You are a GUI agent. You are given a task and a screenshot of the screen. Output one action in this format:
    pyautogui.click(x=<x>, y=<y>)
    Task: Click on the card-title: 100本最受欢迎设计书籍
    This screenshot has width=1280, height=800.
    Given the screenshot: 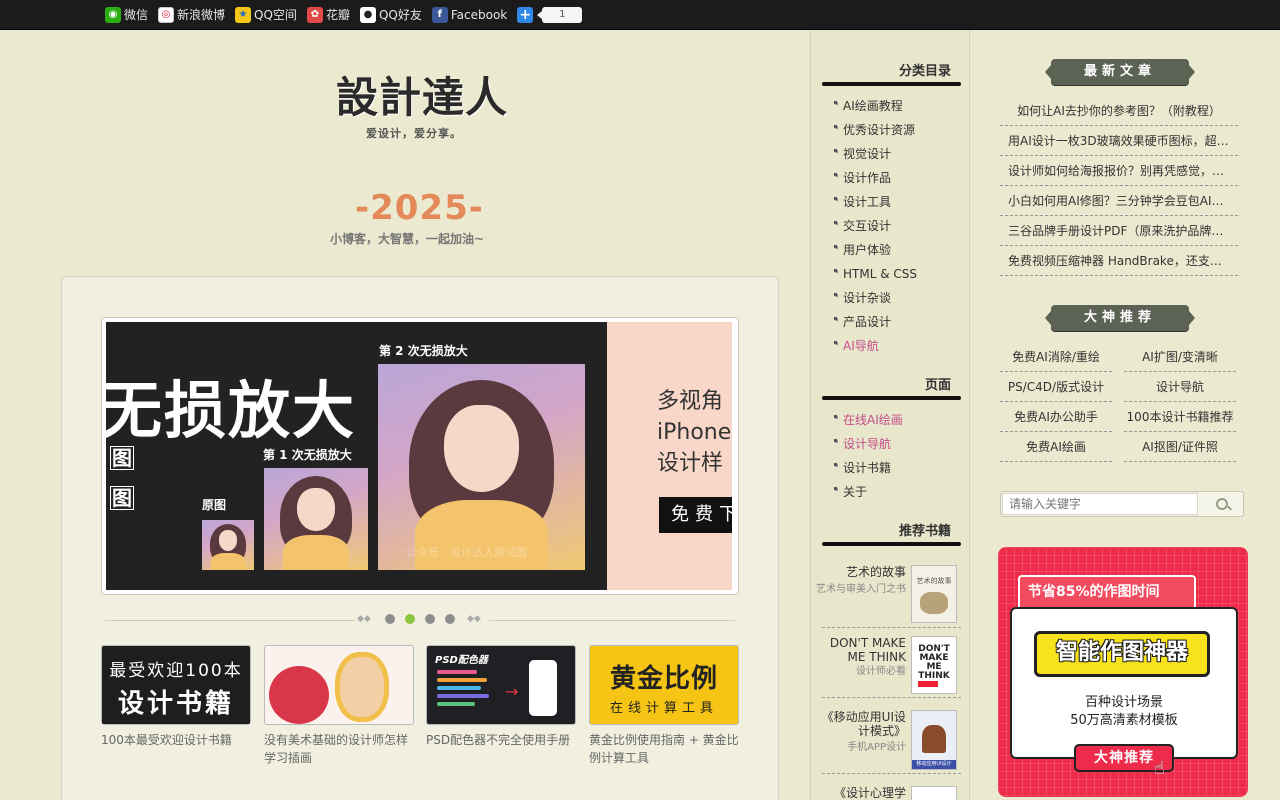 What is the action you would take?
    pyautogui.click(x=176, y=740)
    